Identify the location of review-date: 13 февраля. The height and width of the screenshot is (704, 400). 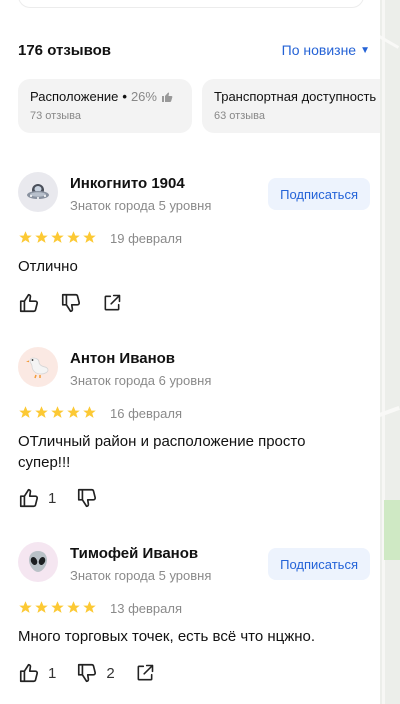
(146, 608).